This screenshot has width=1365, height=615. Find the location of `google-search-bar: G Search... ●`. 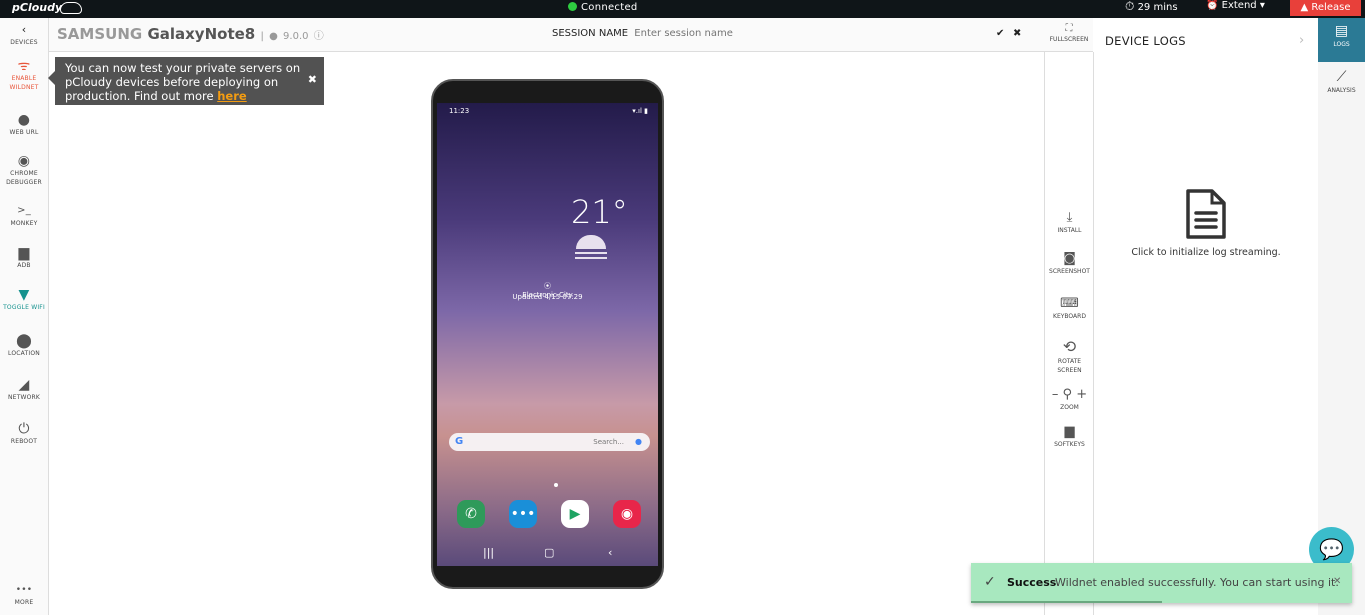

google-search-bar: G Search... ● is located at coordinates (549, 442).